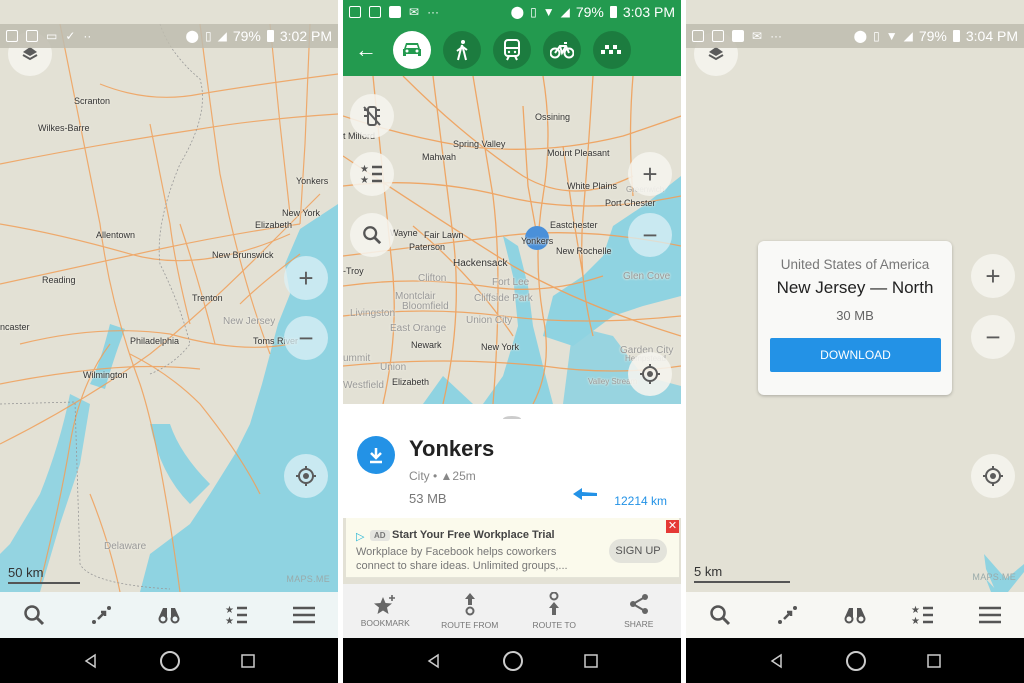  I want to click on bookmarks-list-icon: ★★, so click(236, 615).